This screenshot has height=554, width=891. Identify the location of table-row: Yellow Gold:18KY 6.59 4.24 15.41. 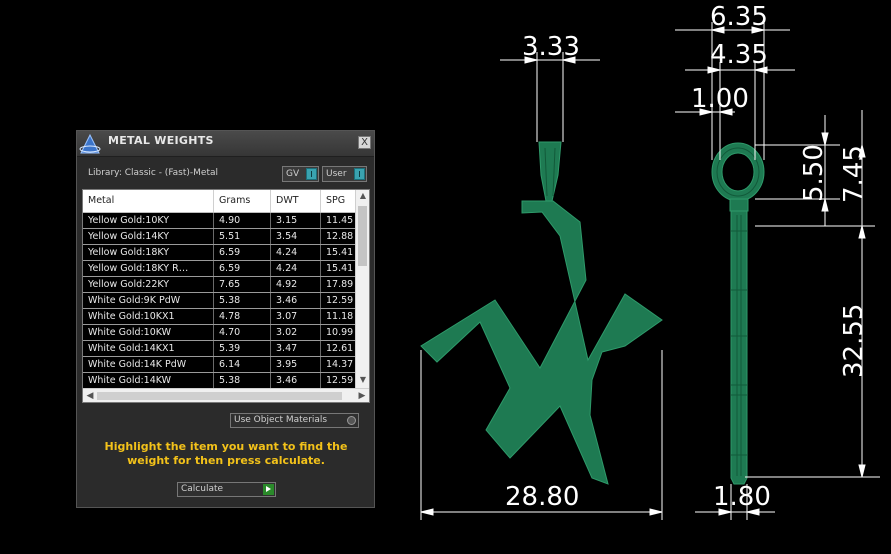
(219, 253).